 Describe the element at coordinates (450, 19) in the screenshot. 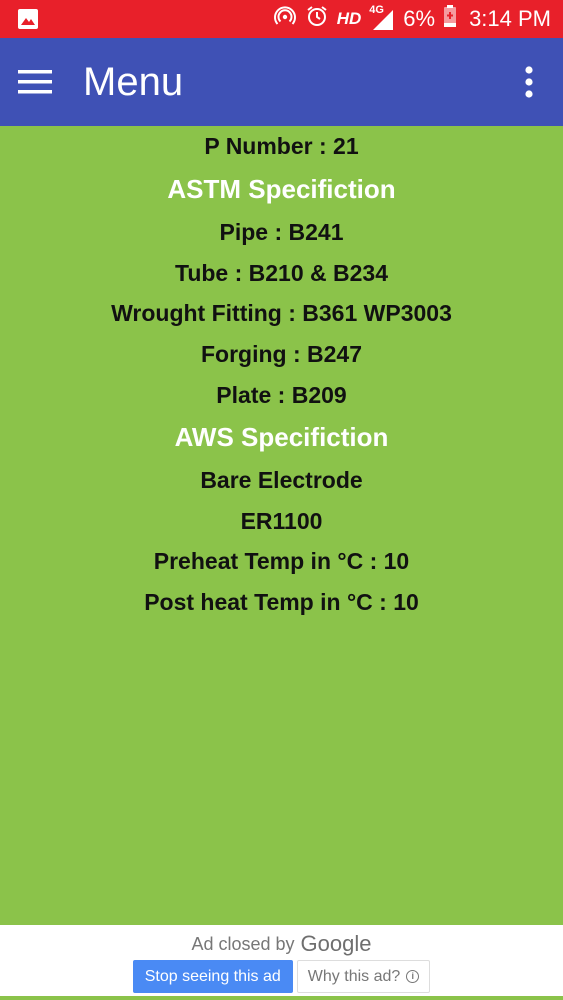

I see `battery-icon` at that location.